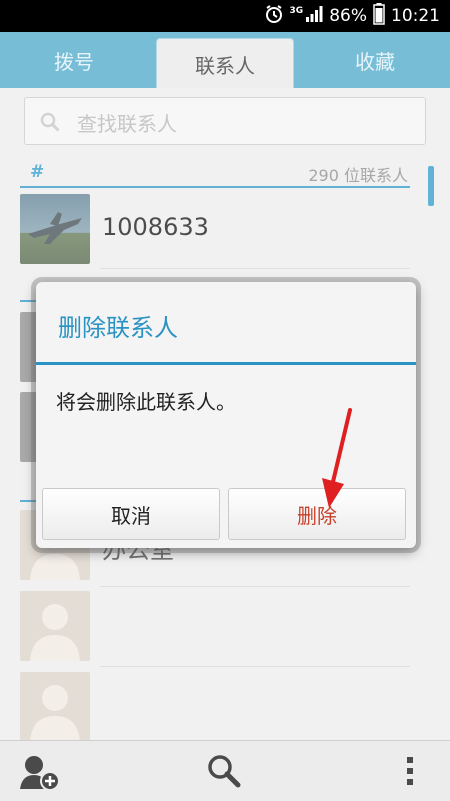 The height and width of the screenshot is (801, 450). Describe the element at coordinates (314, 16) in the screenshot. I see `signal-icon` at that location.